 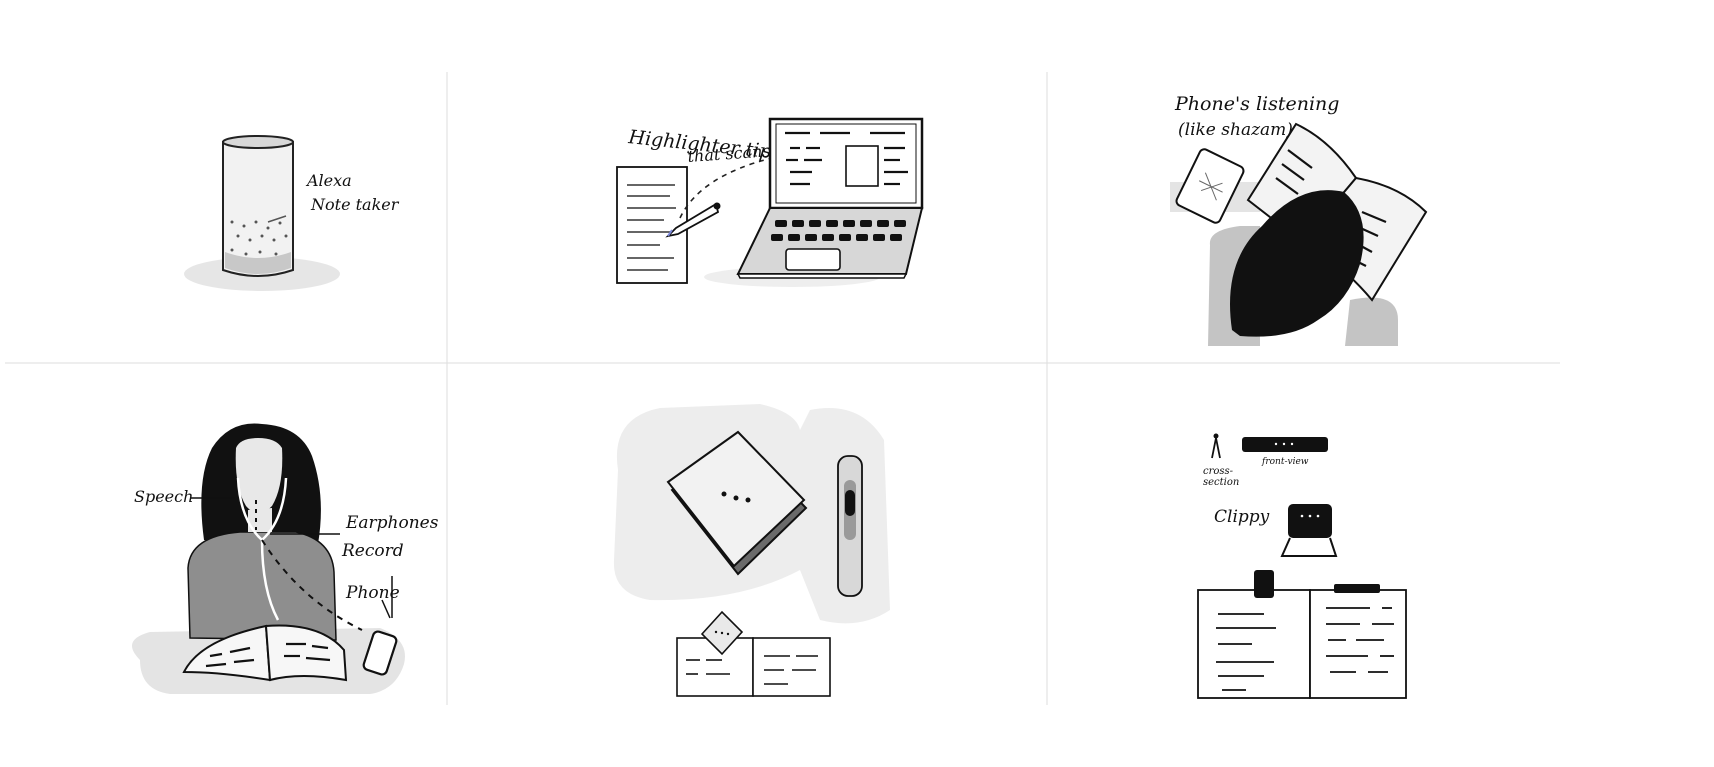 I want to click on cross-section-icon, so click(x=1216, y=446).